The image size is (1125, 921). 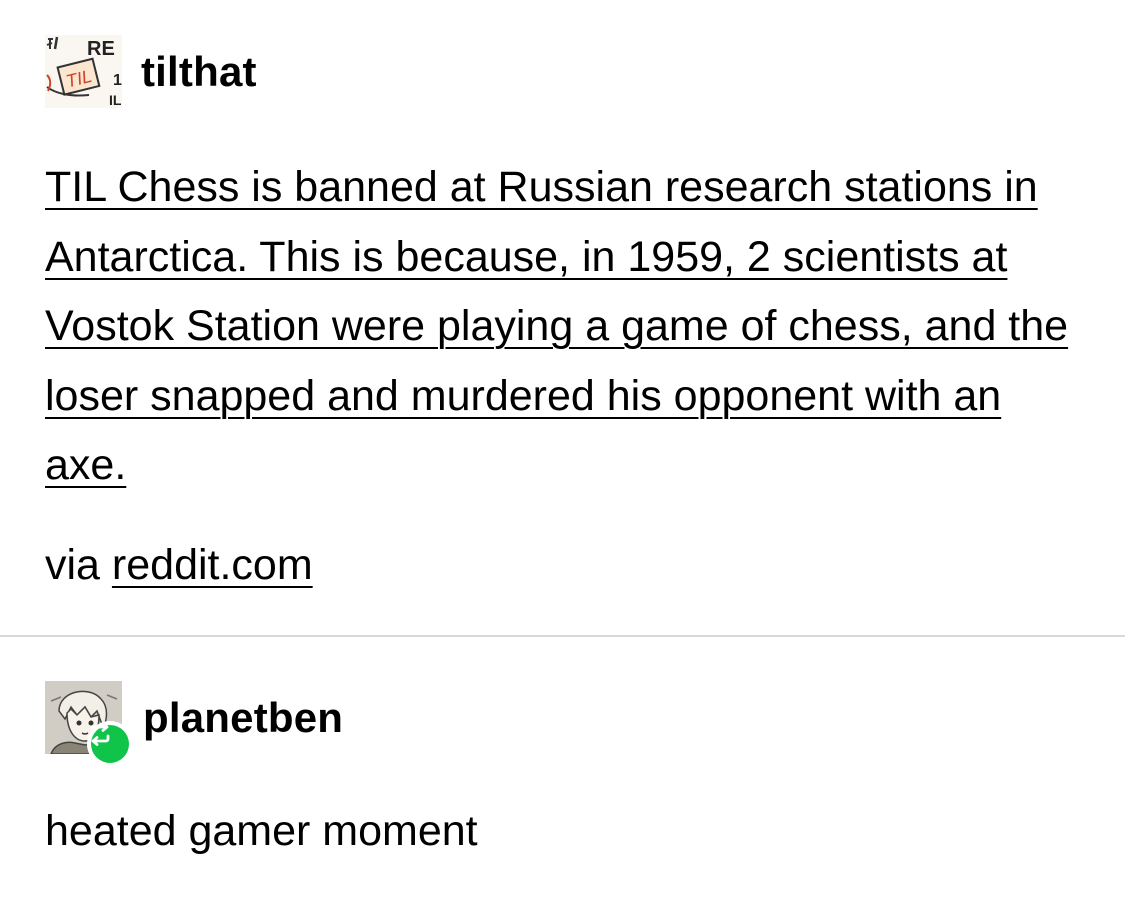 I want to click on avatar-il-text: IL, so click(x=115, y=100).